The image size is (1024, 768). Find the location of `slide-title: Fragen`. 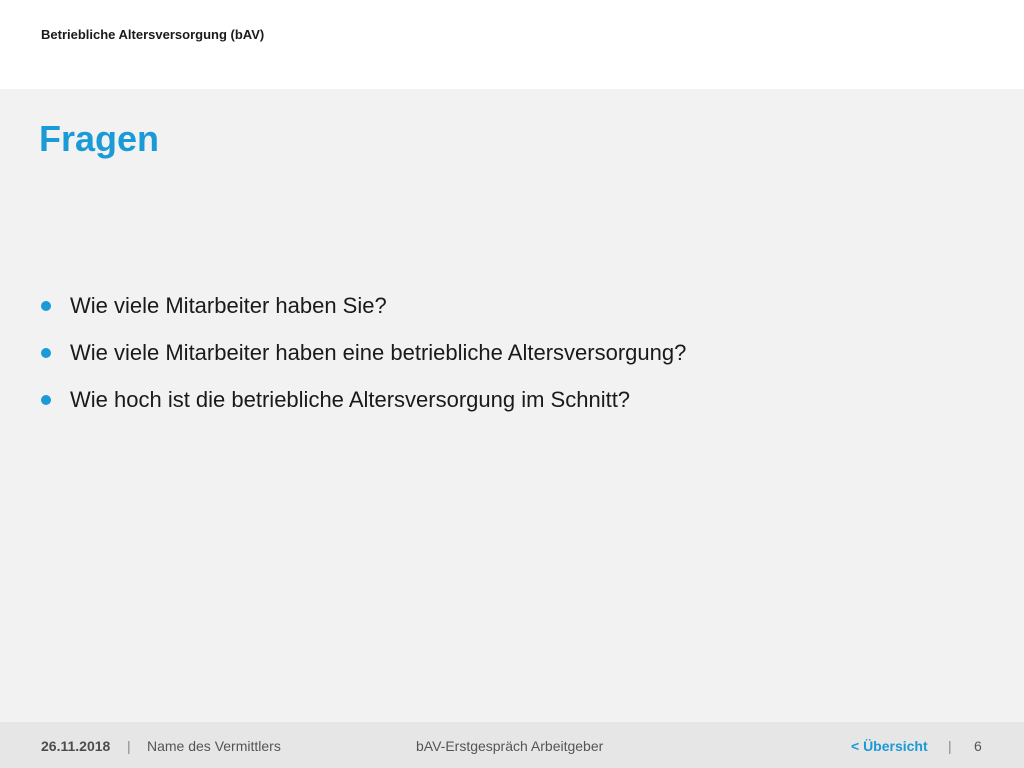

slide-title: Fragen is located at coordinates (99, 138).